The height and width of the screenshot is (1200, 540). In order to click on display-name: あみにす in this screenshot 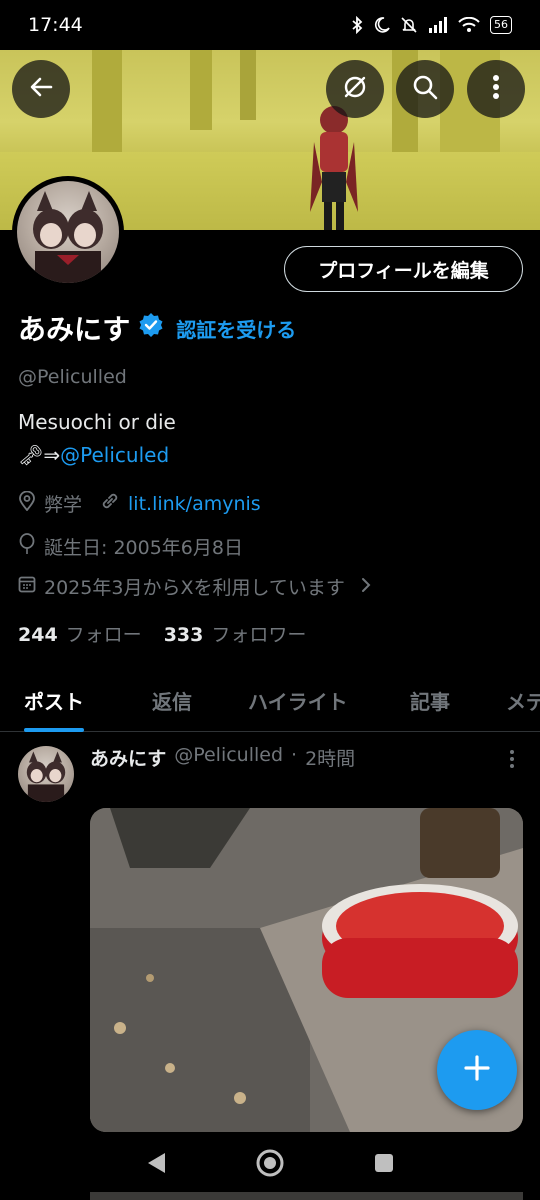, I will do `click(74, 329)`.